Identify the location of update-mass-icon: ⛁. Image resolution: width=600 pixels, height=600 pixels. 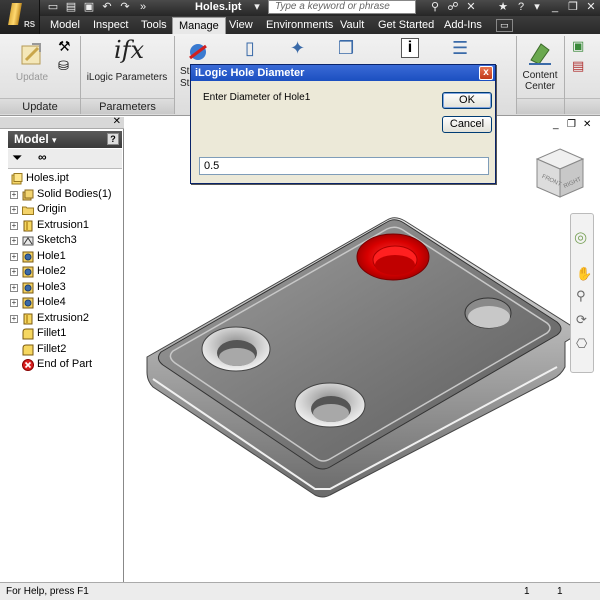
(63, 66).